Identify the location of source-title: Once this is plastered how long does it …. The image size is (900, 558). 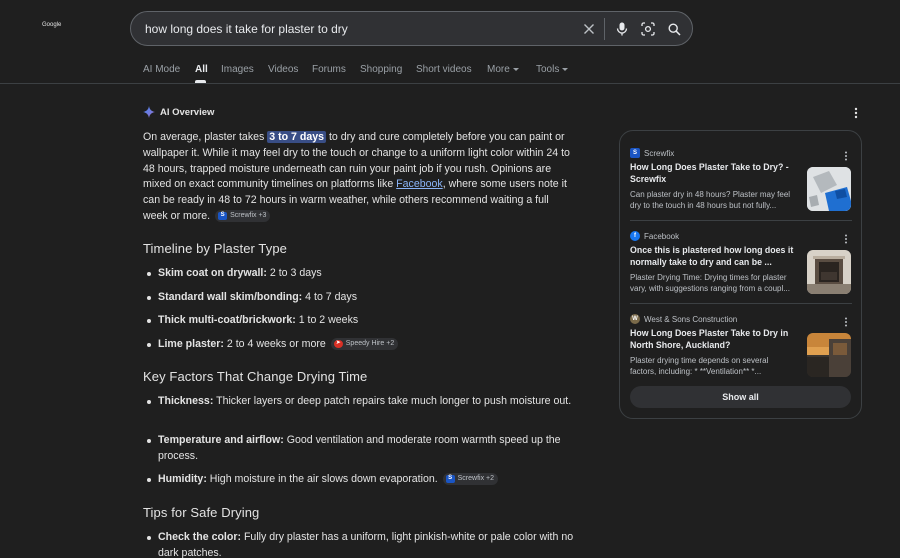
(712, 256).